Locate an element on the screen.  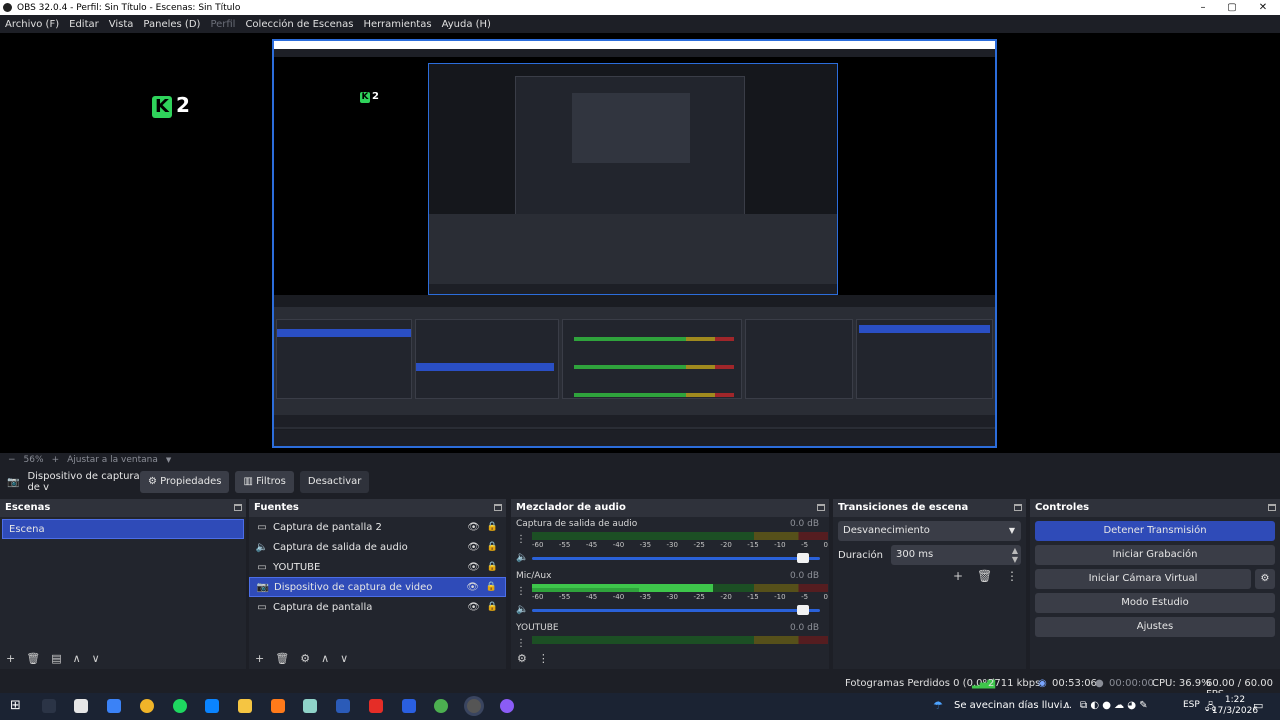
messenger-icon is located at coordinates (507, 706).